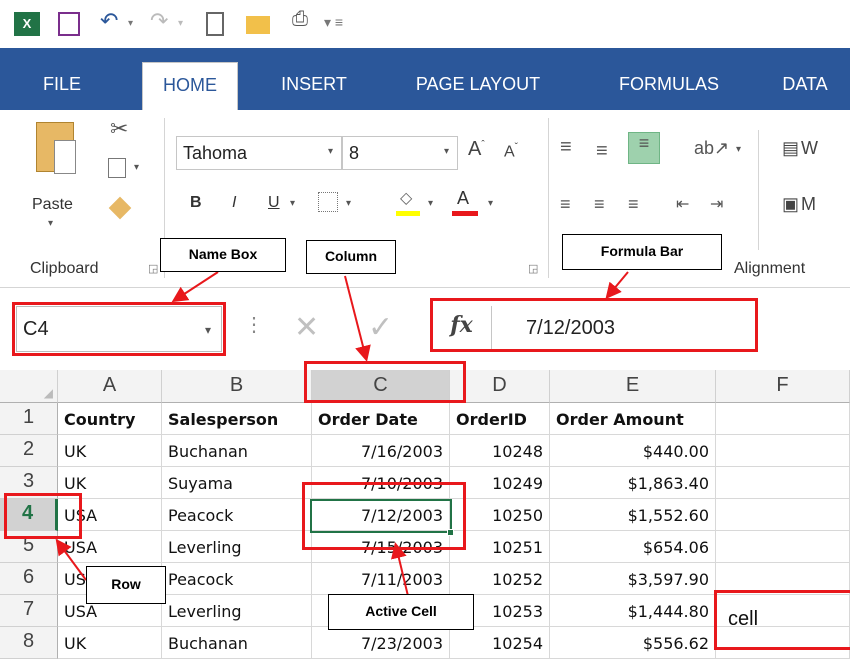  What do you see at coordinates (237, 579) in the screenshot?
I see `cell-b6: Peacock` at bounding box center [237, 579].